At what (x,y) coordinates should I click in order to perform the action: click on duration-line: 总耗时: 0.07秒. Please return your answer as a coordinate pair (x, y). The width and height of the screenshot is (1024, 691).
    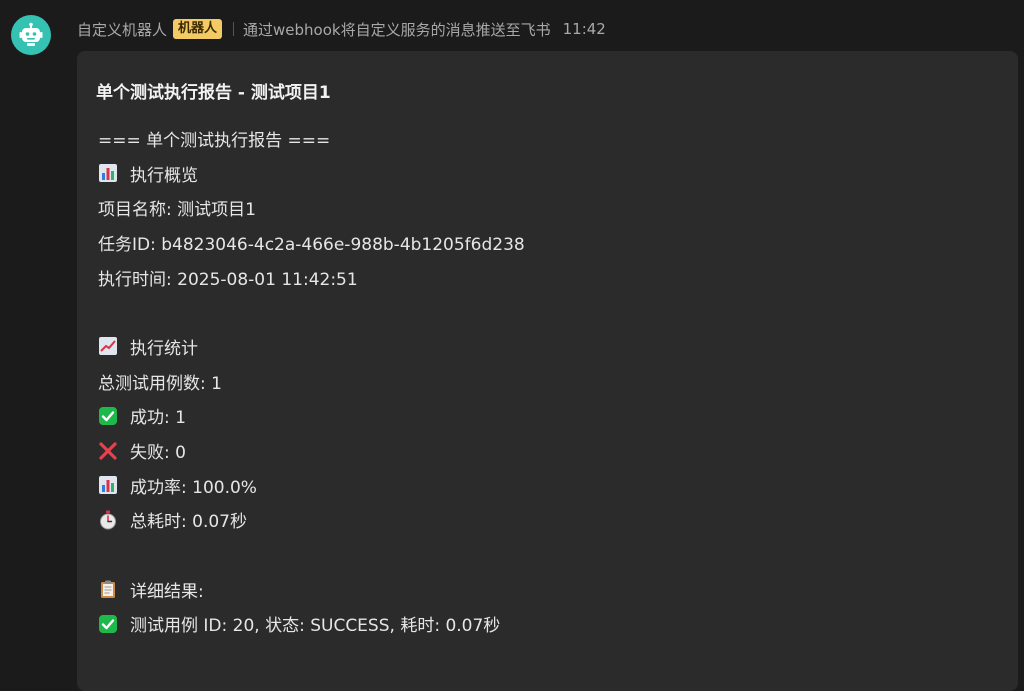
    Looking at the image, I should click on (548, 520).